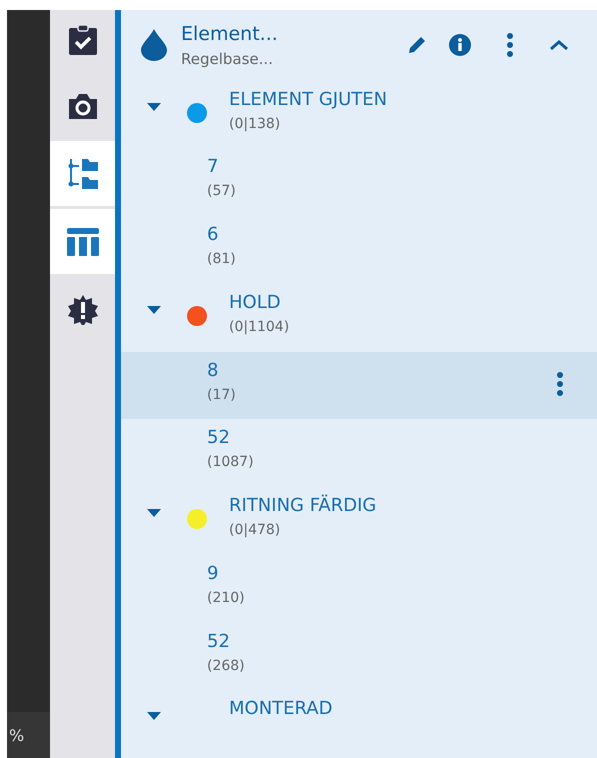  Describe the element at coordinates (16, 735) in the screenshot. I see `status-text: %` at that location.